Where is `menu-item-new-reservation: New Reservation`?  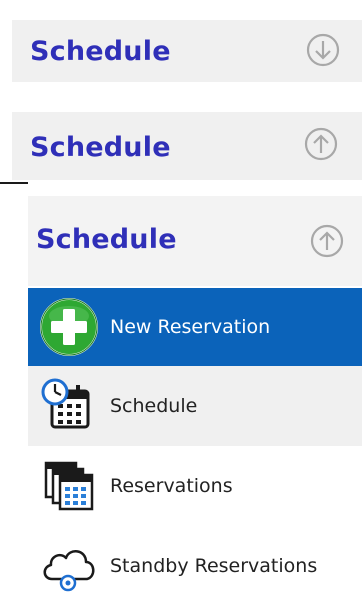
menu-item-new-reservation: New Reservation is located at coordinates (195, 327).